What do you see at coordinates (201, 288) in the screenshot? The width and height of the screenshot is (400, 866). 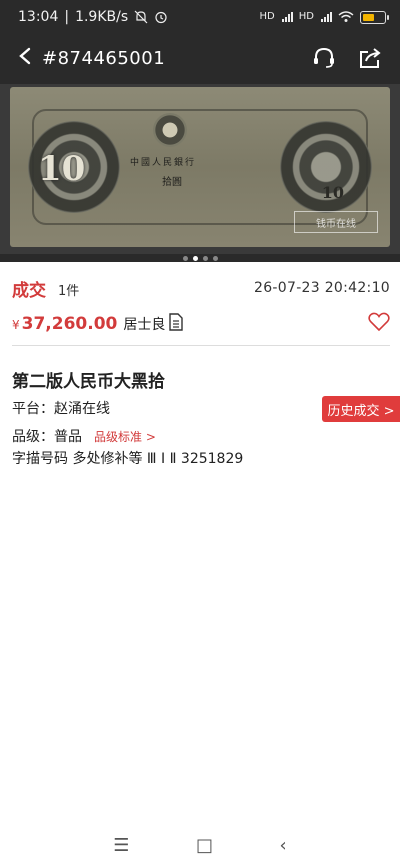 I see `deal-row: 成交 1件 26-07-23 20:42:10` at bounding box center [201, 288].